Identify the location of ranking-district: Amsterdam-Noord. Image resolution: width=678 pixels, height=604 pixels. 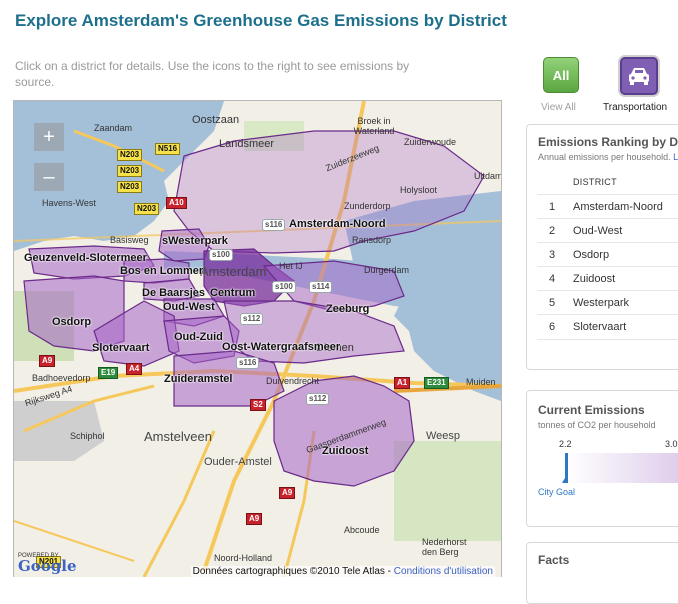
(618, 207).